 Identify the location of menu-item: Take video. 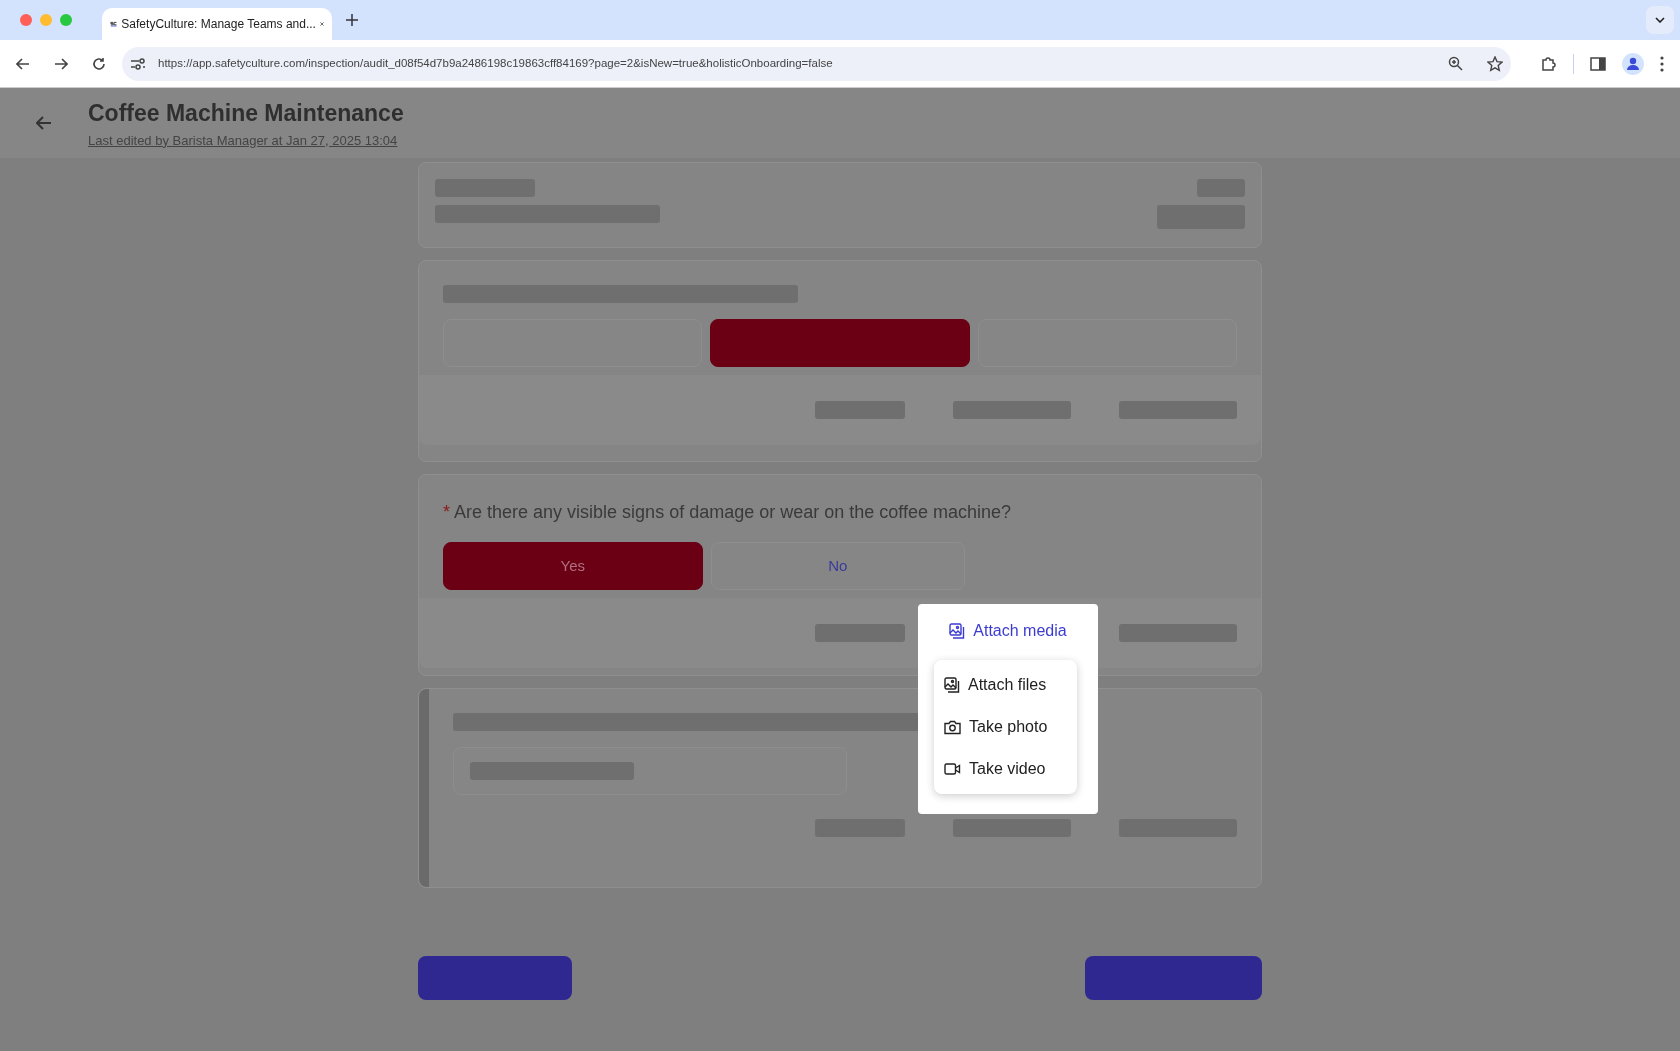
(1005, 769).